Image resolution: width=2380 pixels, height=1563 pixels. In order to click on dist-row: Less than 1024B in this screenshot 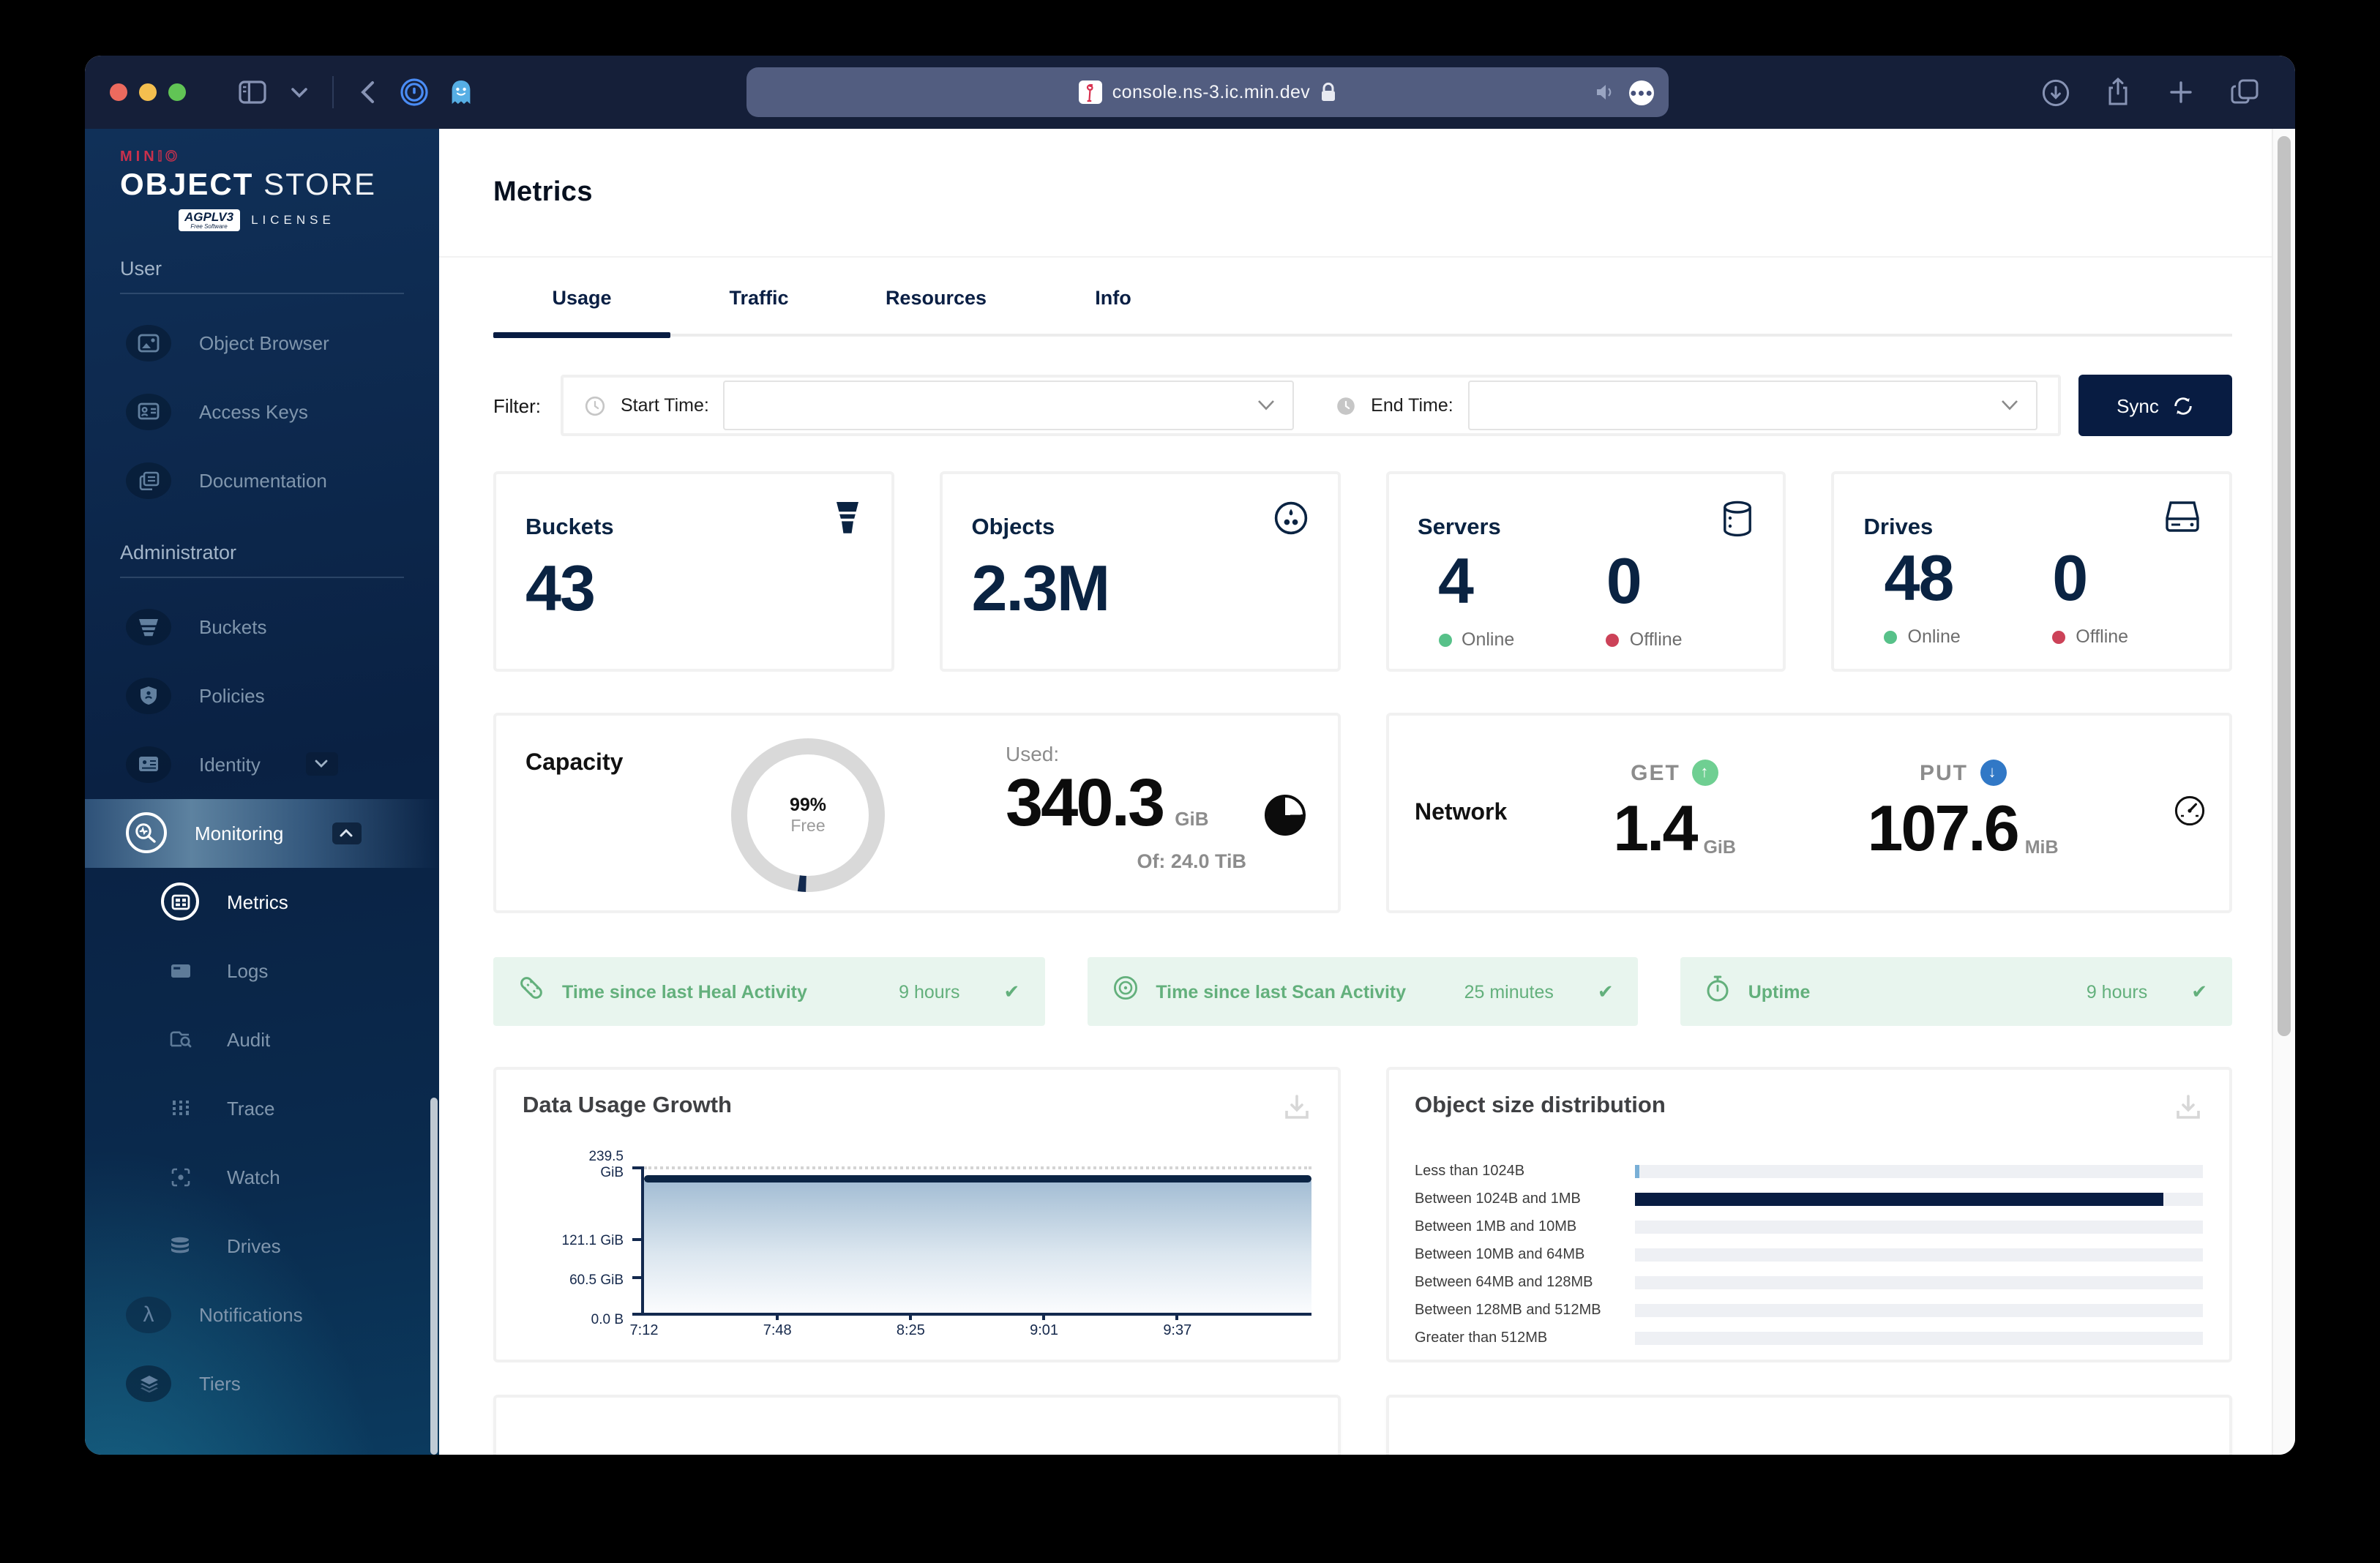, I will do `click(1809, 1171)`.